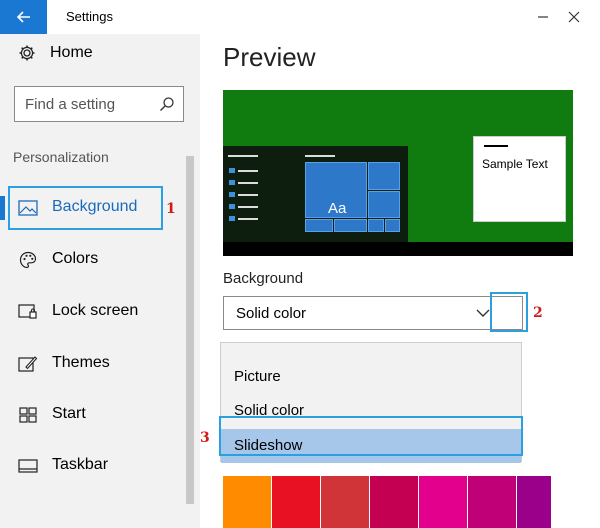  Describe the element at coordinates (300, 17) in the screenshot. I see `title-bar: Settings` at that location.